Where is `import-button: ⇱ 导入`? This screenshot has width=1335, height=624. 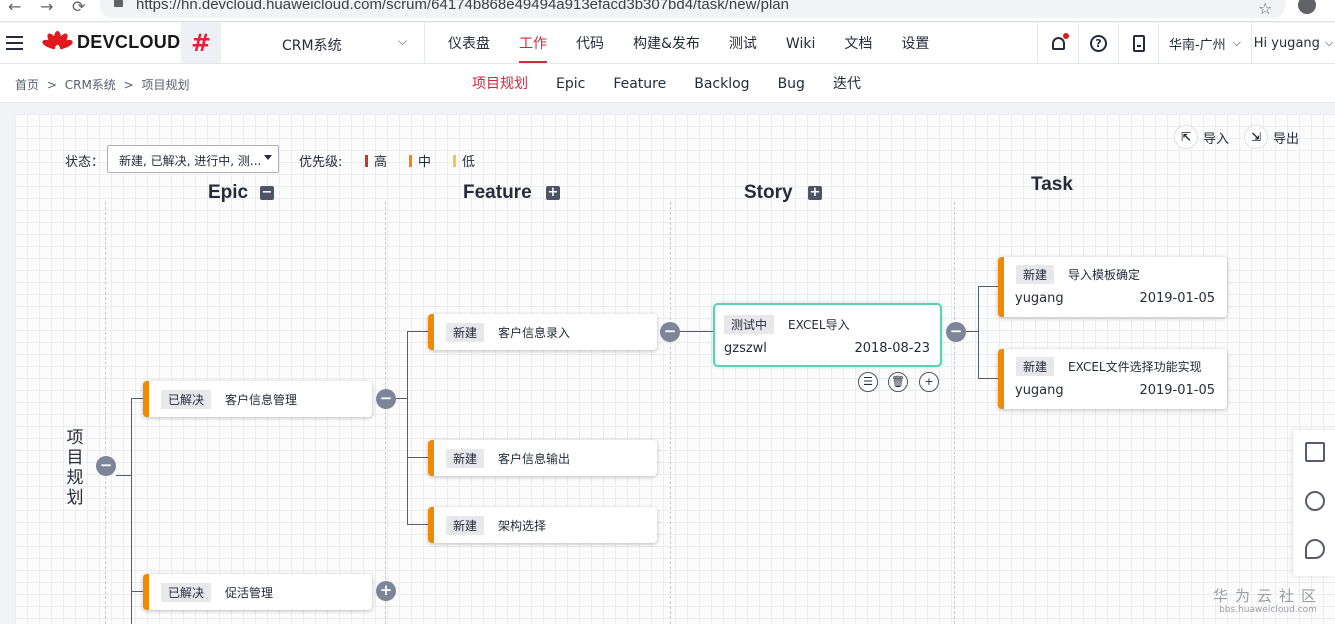 import-button: ⇱ 导入 is located at coordinates (1201, 137).